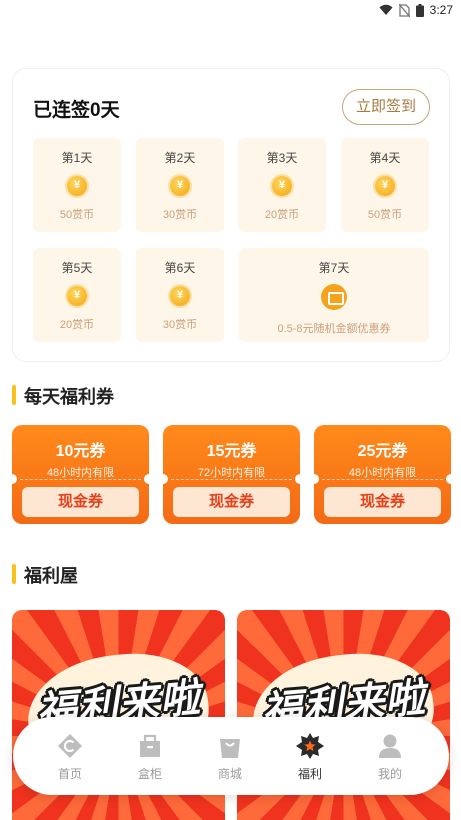 Image resolution: width=461 pixels, height=820 pixels. I want to click on day-label: 第1天, so click(77, 158).